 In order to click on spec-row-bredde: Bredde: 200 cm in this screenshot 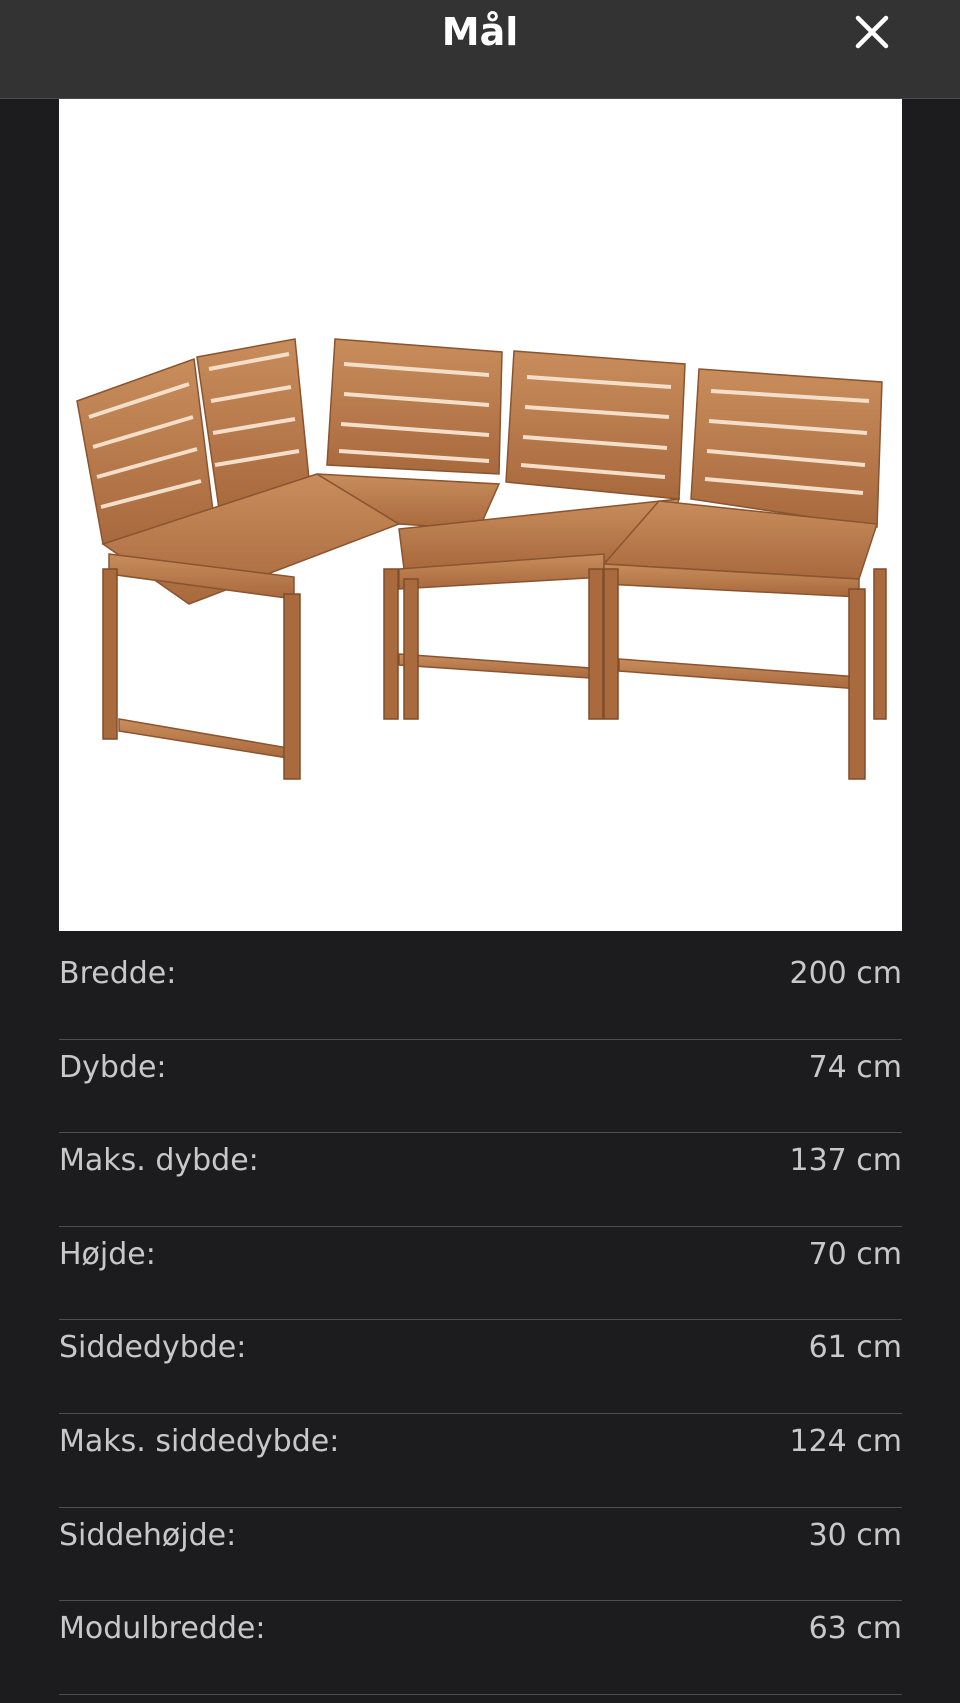, I will do `click(480, 993)`.